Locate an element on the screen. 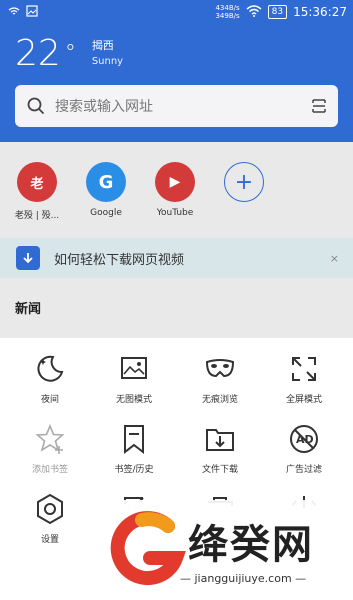 This screenshot has width=353, height=600. shortcut-grid: 老 老殁 | 殁... G Google ▶ YouTube + is located at coordinates (176, 197).